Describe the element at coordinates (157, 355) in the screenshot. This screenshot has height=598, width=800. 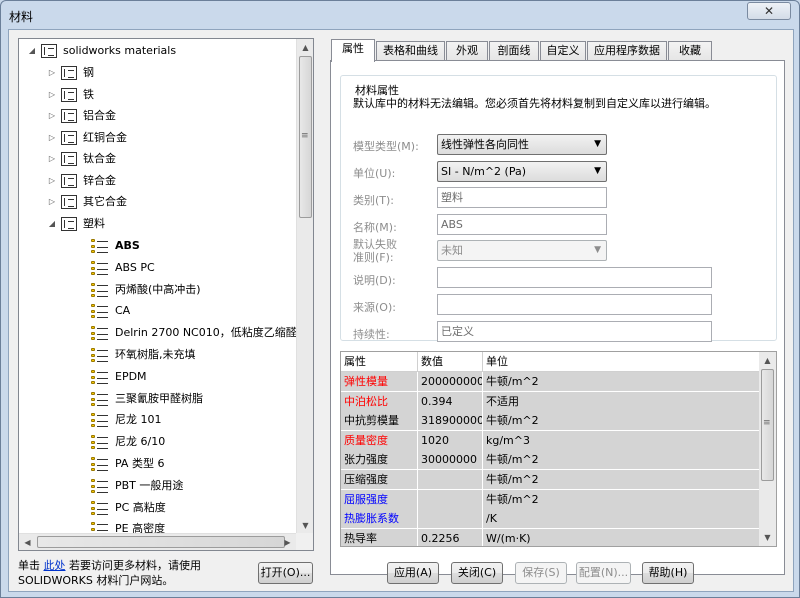
I see `tree-material-item: 环氧树脂,未充填` at that location.